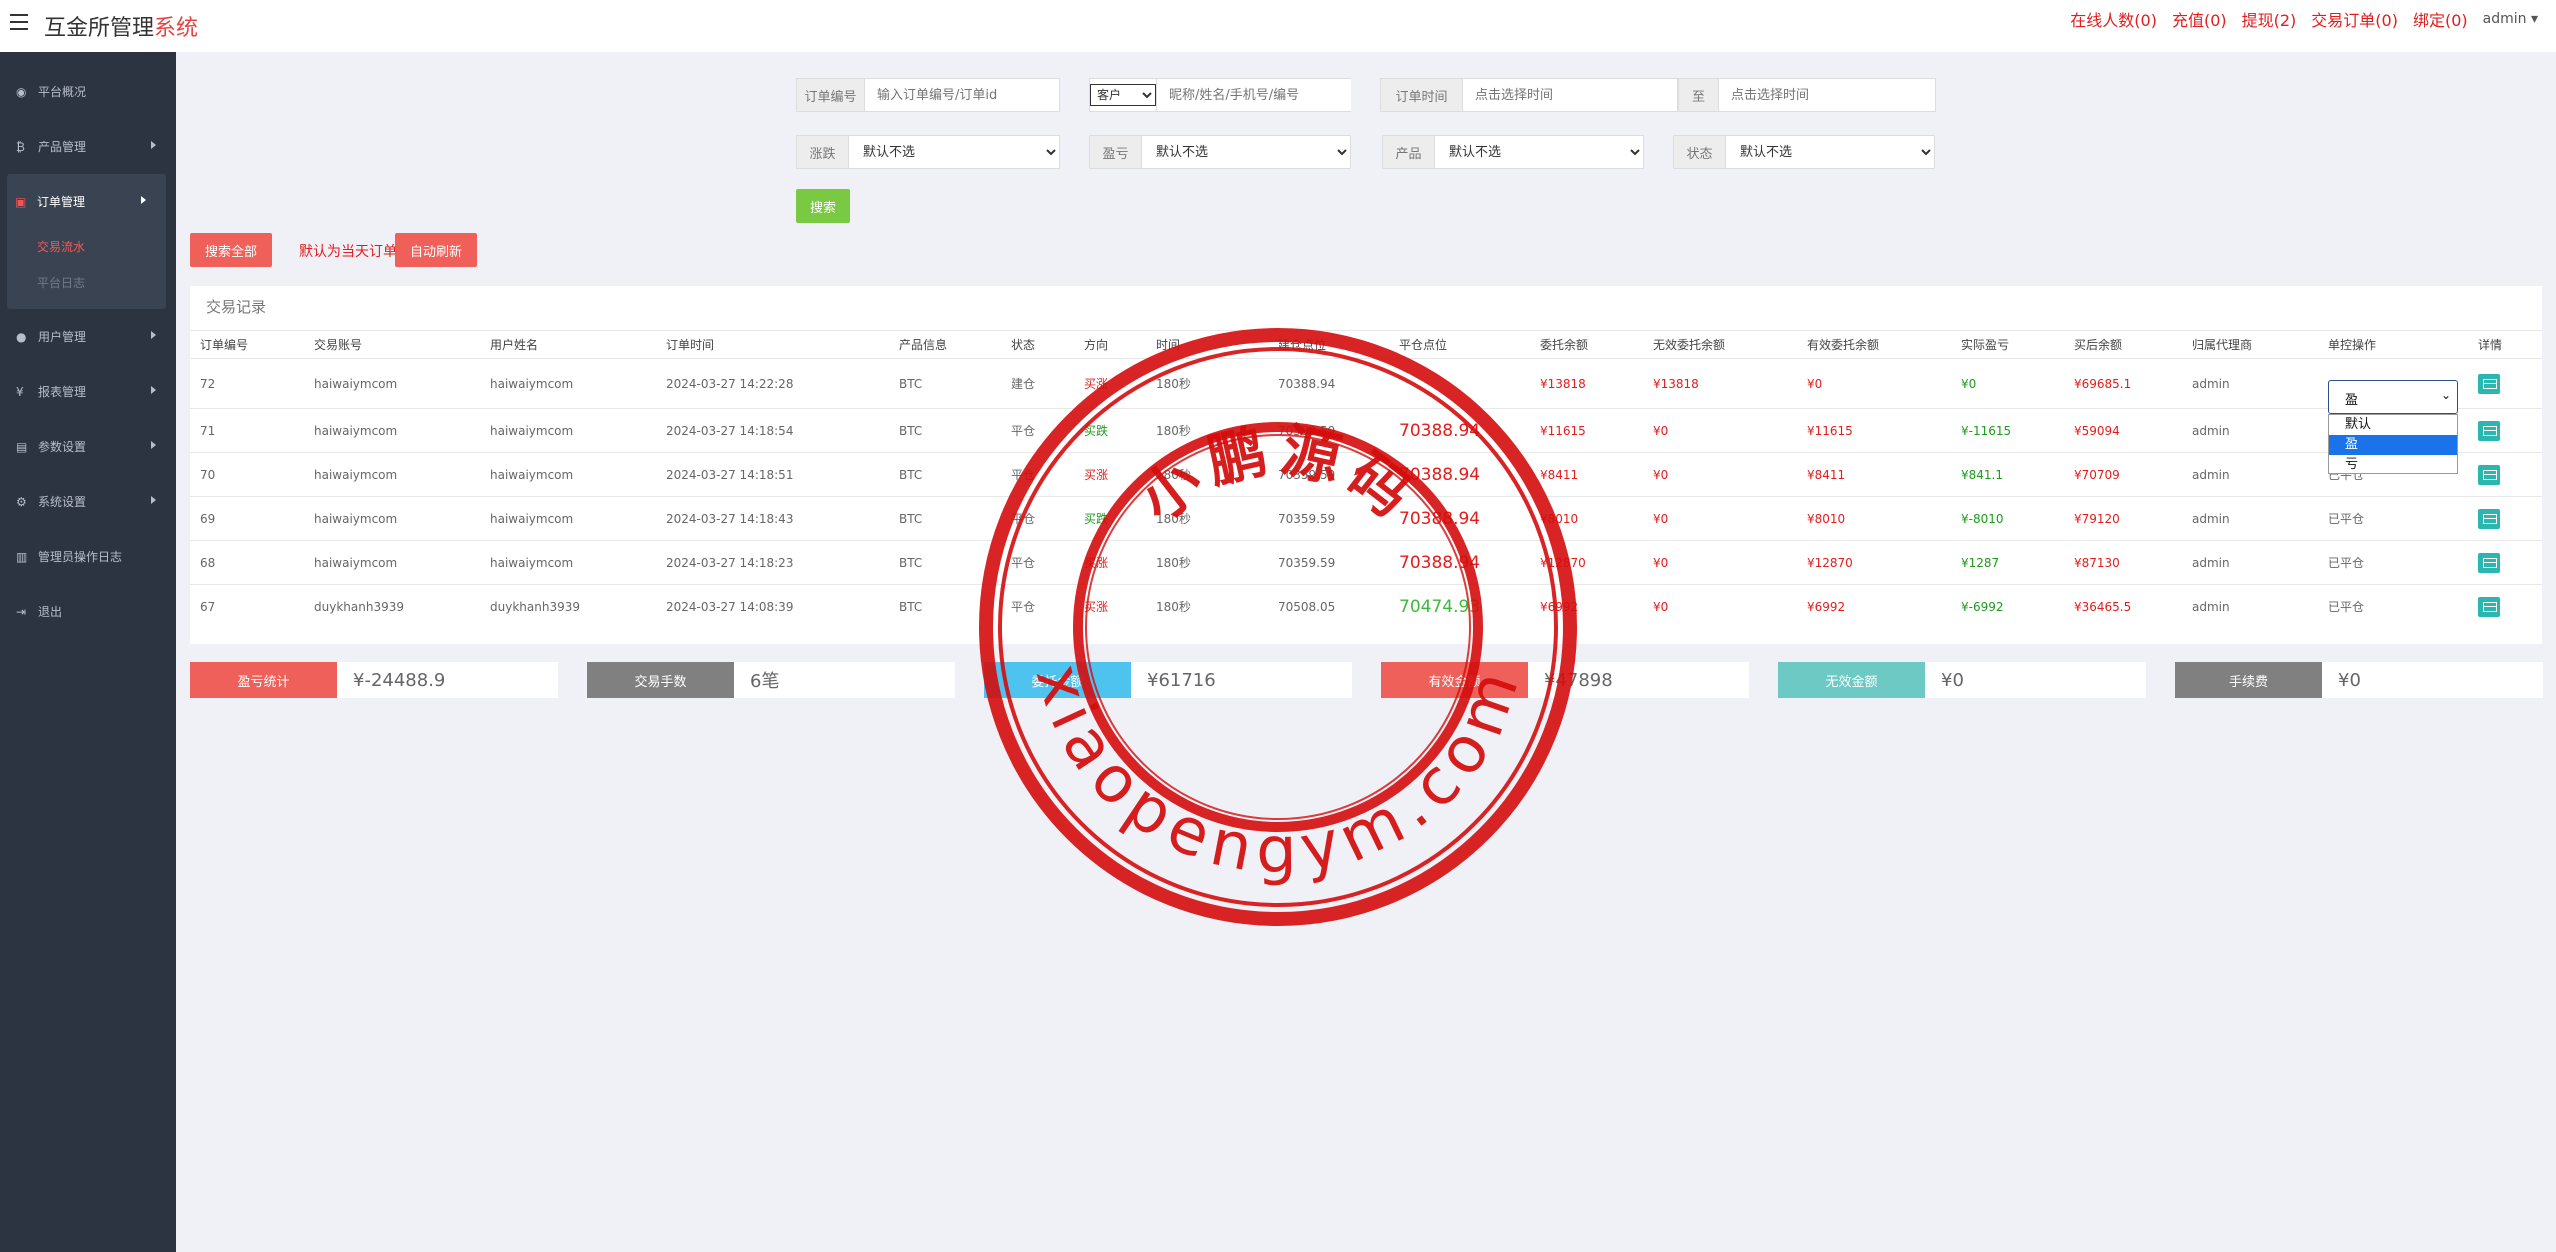 Image resolution: width=2556 pixels, height=1252 pixels. What do you see at coordinates (1570, 95) in the screenshot?
I see `time-start-input` at bounding box center [1570, 95].